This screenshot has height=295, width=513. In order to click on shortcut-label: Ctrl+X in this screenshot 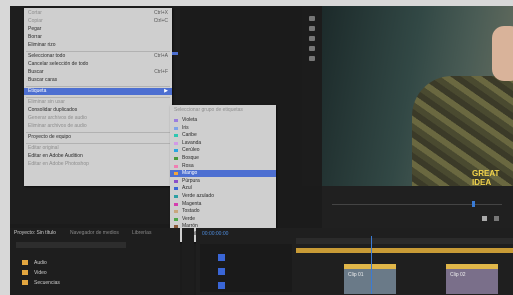, I will do `click(160, 13)`.